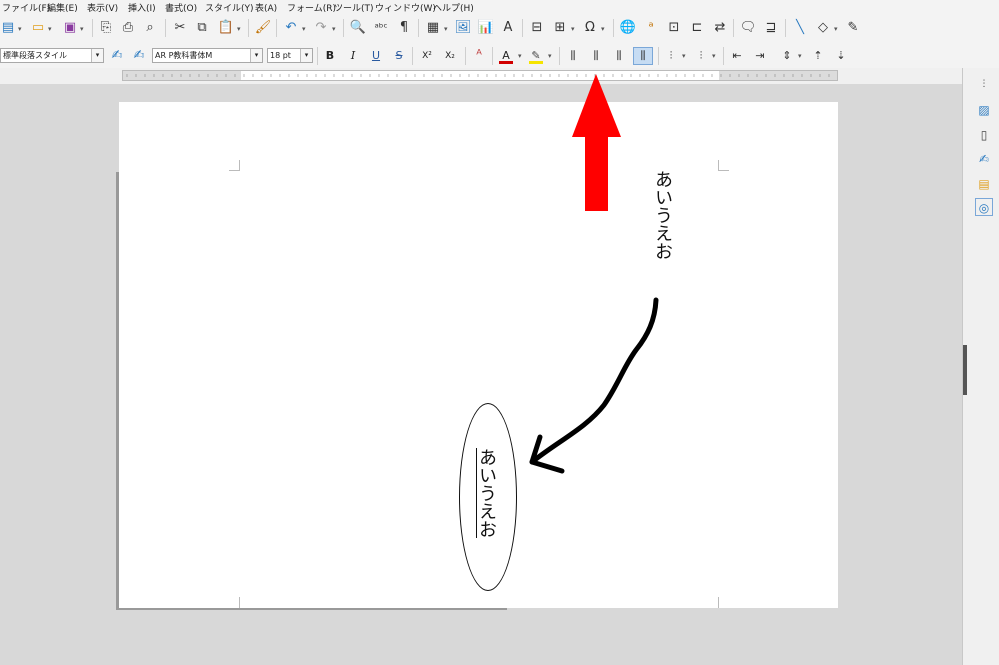 The image size is (999, 665). What do you see at coordinates (984, 159) in the screenshot?
I see `styles-icon: ✍` at bounding box center [984, 159].